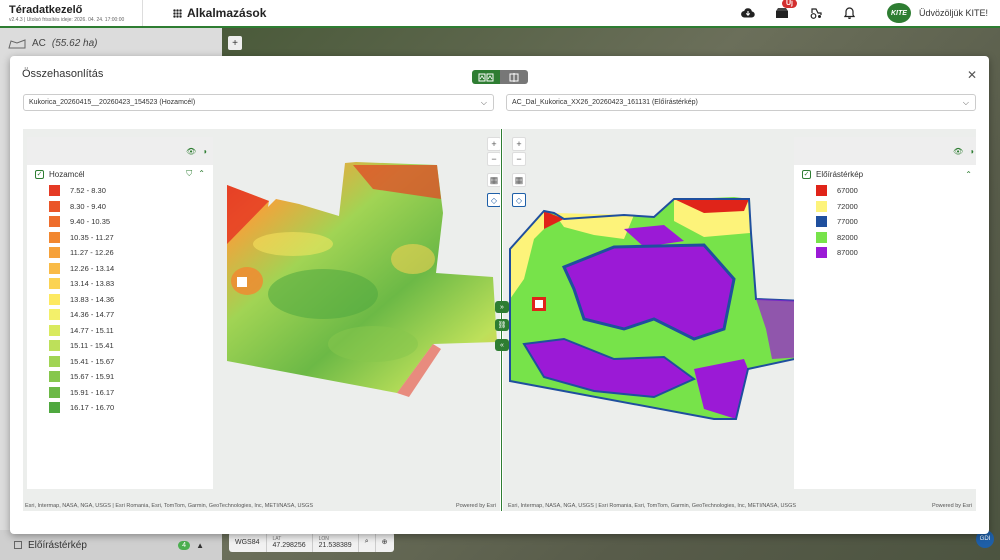 This screenshot has height=560, width=1000. What do you see at coordinates (311, 542) in the screenshot?
I see `coordinate-bar: WGS84 LAT 47.298256 LON 21.538389 ⌕ ⊕` at bounding box center [311, 542].